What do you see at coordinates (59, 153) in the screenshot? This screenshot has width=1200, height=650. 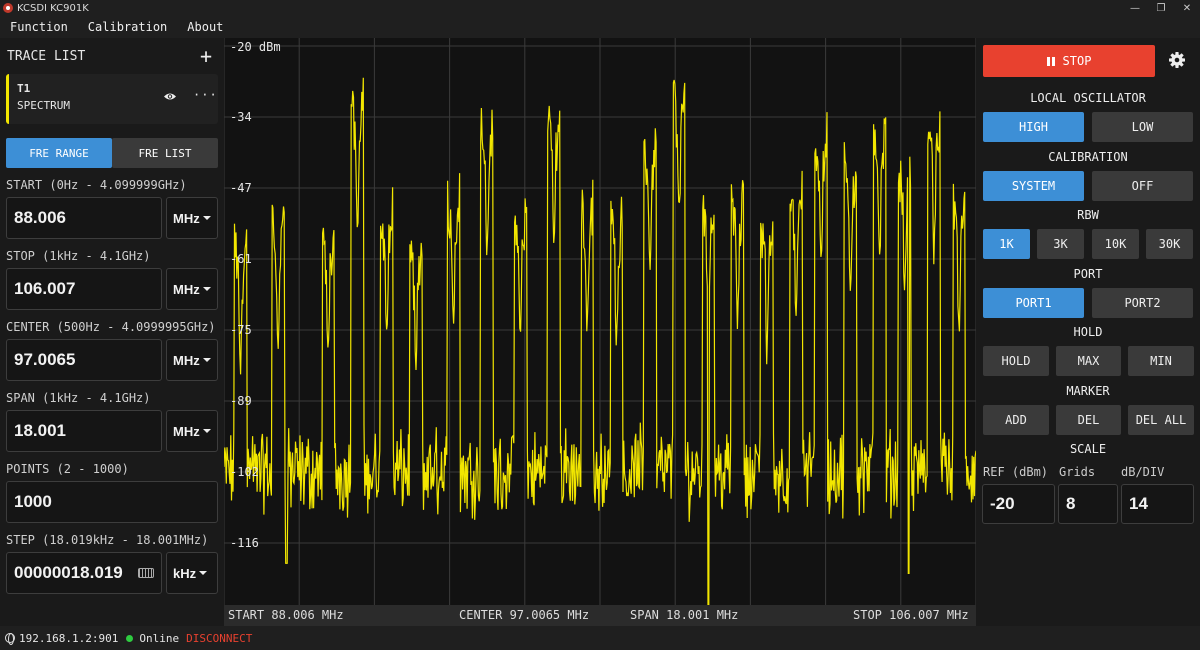 I see `tab-fre-range: FRE RANGE` at bounding box center [59, 153].